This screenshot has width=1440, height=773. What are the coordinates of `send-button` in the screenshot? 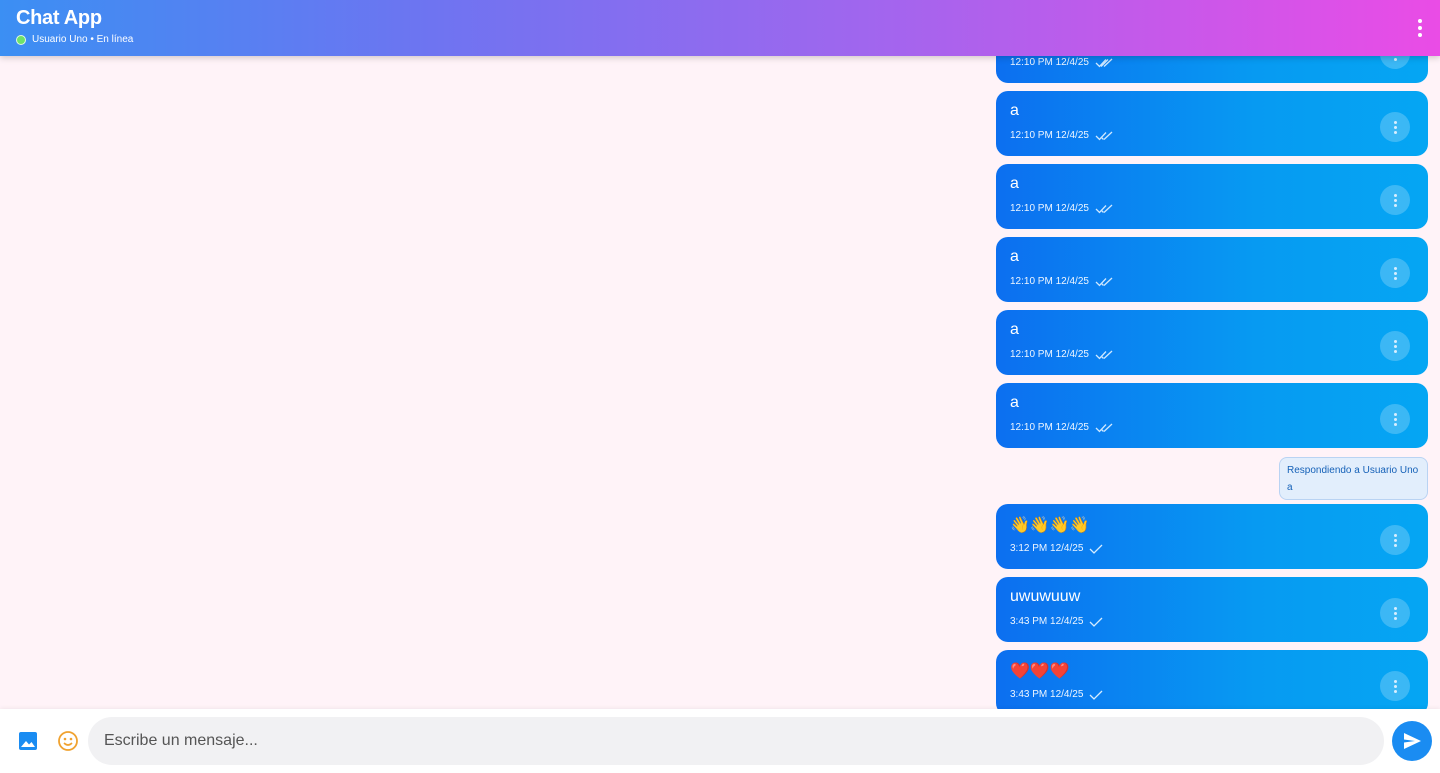 It's located at (1412, 741).